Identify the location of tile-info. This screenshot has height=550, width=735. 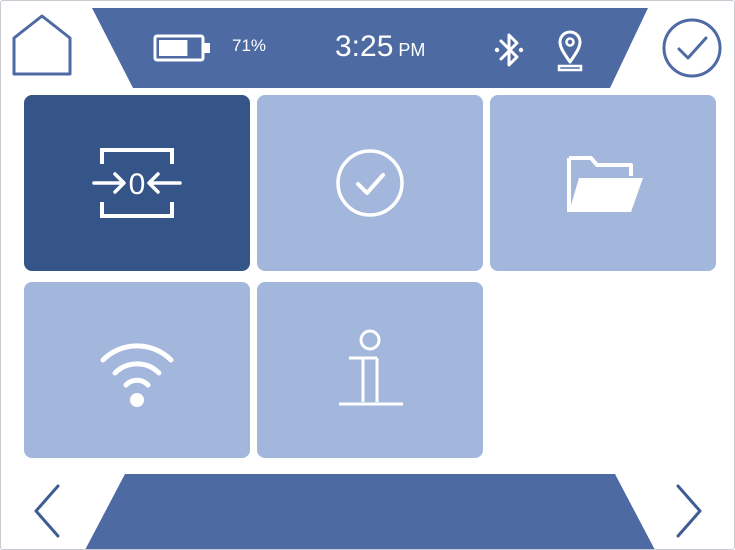
(370, 370).